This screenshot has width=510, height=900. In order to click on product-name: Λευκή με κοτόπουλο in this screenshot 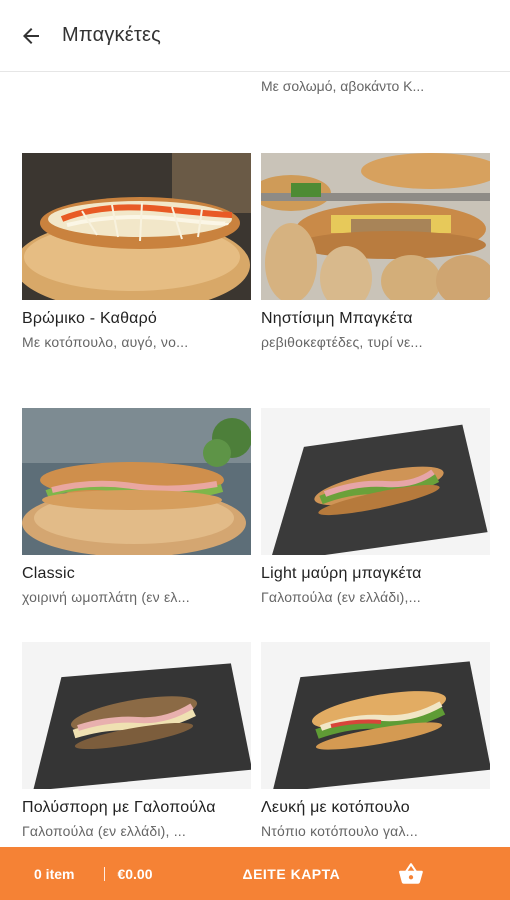, I will do `click(335, 807)`.